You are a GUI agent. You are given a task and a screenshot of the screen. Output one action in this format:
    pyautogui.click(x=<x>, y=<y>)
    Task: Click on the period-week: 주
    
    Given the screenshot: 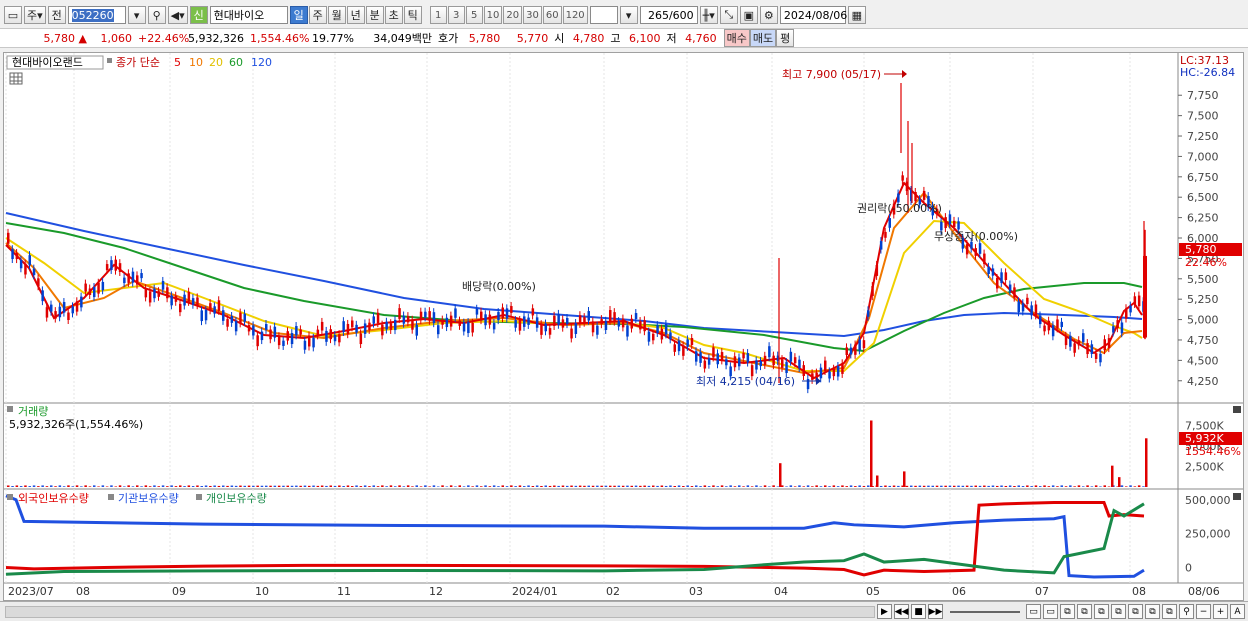 What is the action you would take?
    pyautogui.click(x=317, y=15)
    